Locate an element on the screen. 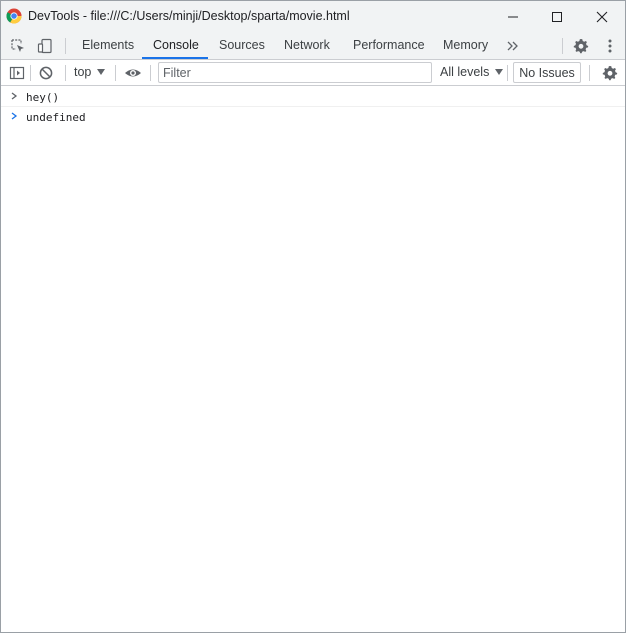  filter-field is located at coordinates (295, 72).